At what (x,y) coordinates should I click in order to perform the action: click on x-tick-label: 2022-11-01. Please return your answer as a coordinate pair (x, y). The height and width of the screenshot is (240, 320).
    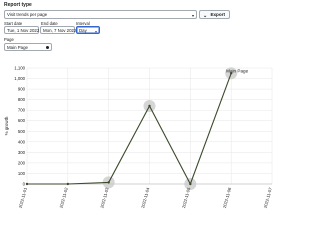
    Looking at the image, I should click on (23, 197).